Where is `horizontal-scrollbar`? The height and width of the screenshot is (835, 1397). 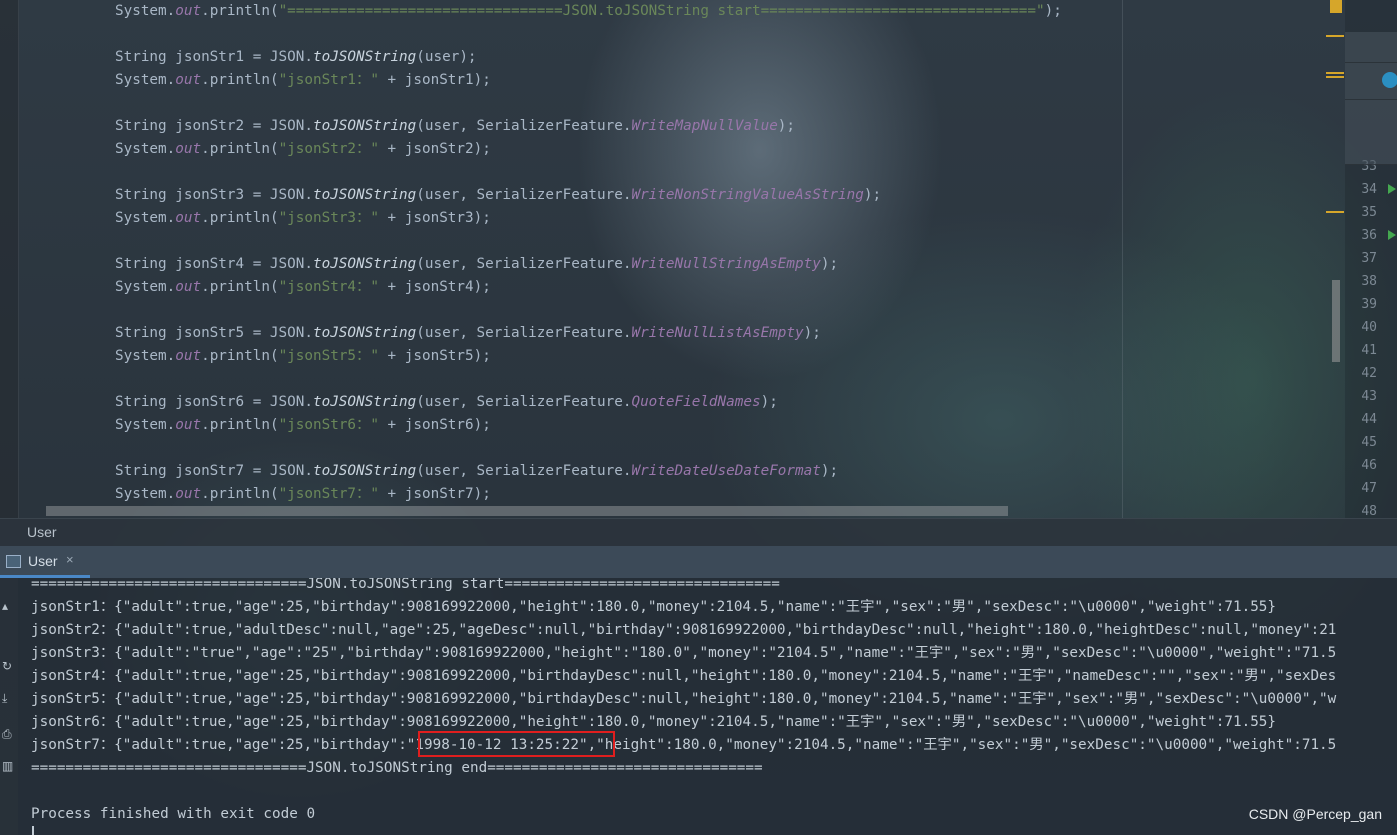 horizontal-scrollbar is located at coordinates (527, 511).